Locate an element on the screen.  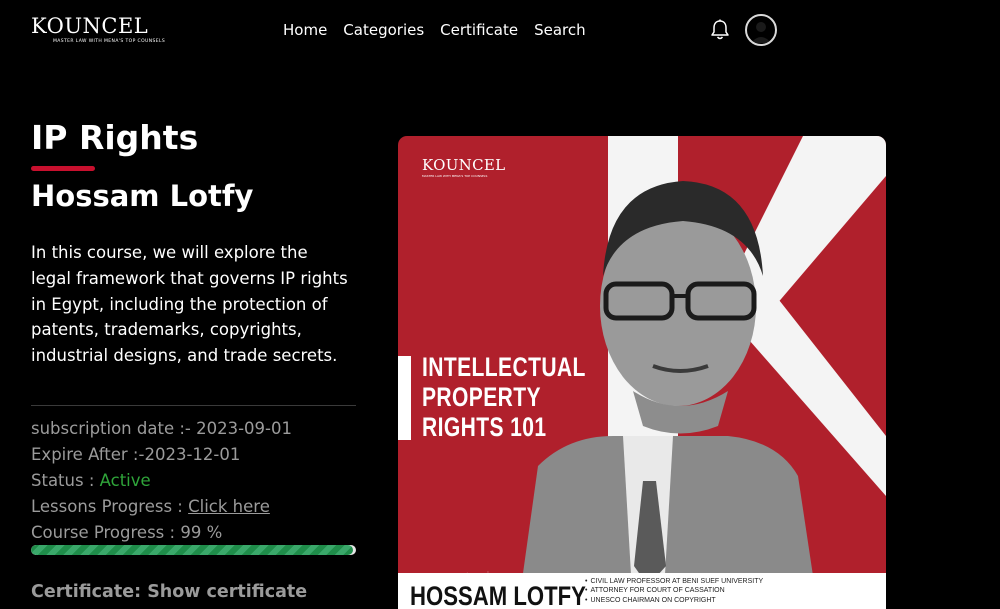
instructor-name: Hossam Lotfy is located at coordinates (142, 196).